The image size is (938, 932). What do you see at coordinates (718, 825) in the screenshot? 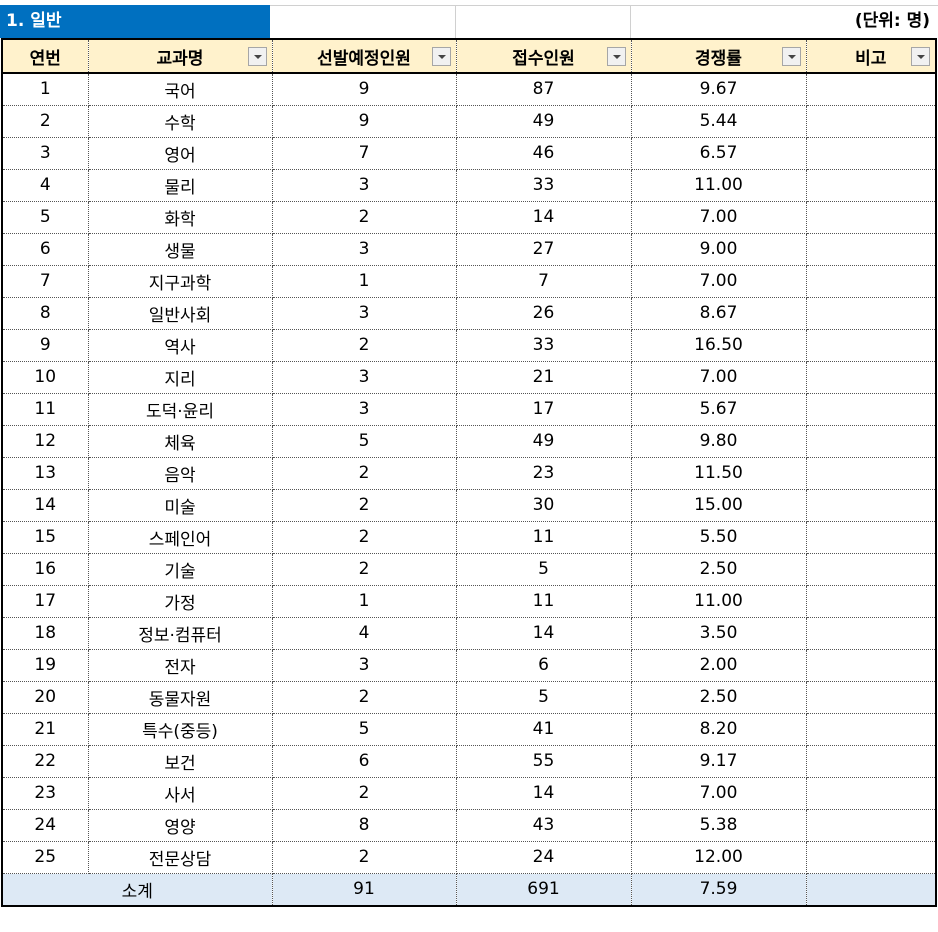
I see `ratio-cell: 5.38` at bounding box center [718, 825].